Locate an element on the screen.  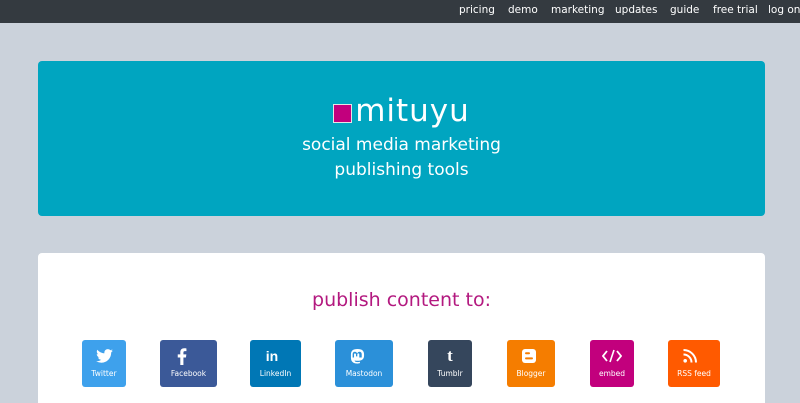
publish-facebook-button: Facebook is located at coordinates (188, 363).